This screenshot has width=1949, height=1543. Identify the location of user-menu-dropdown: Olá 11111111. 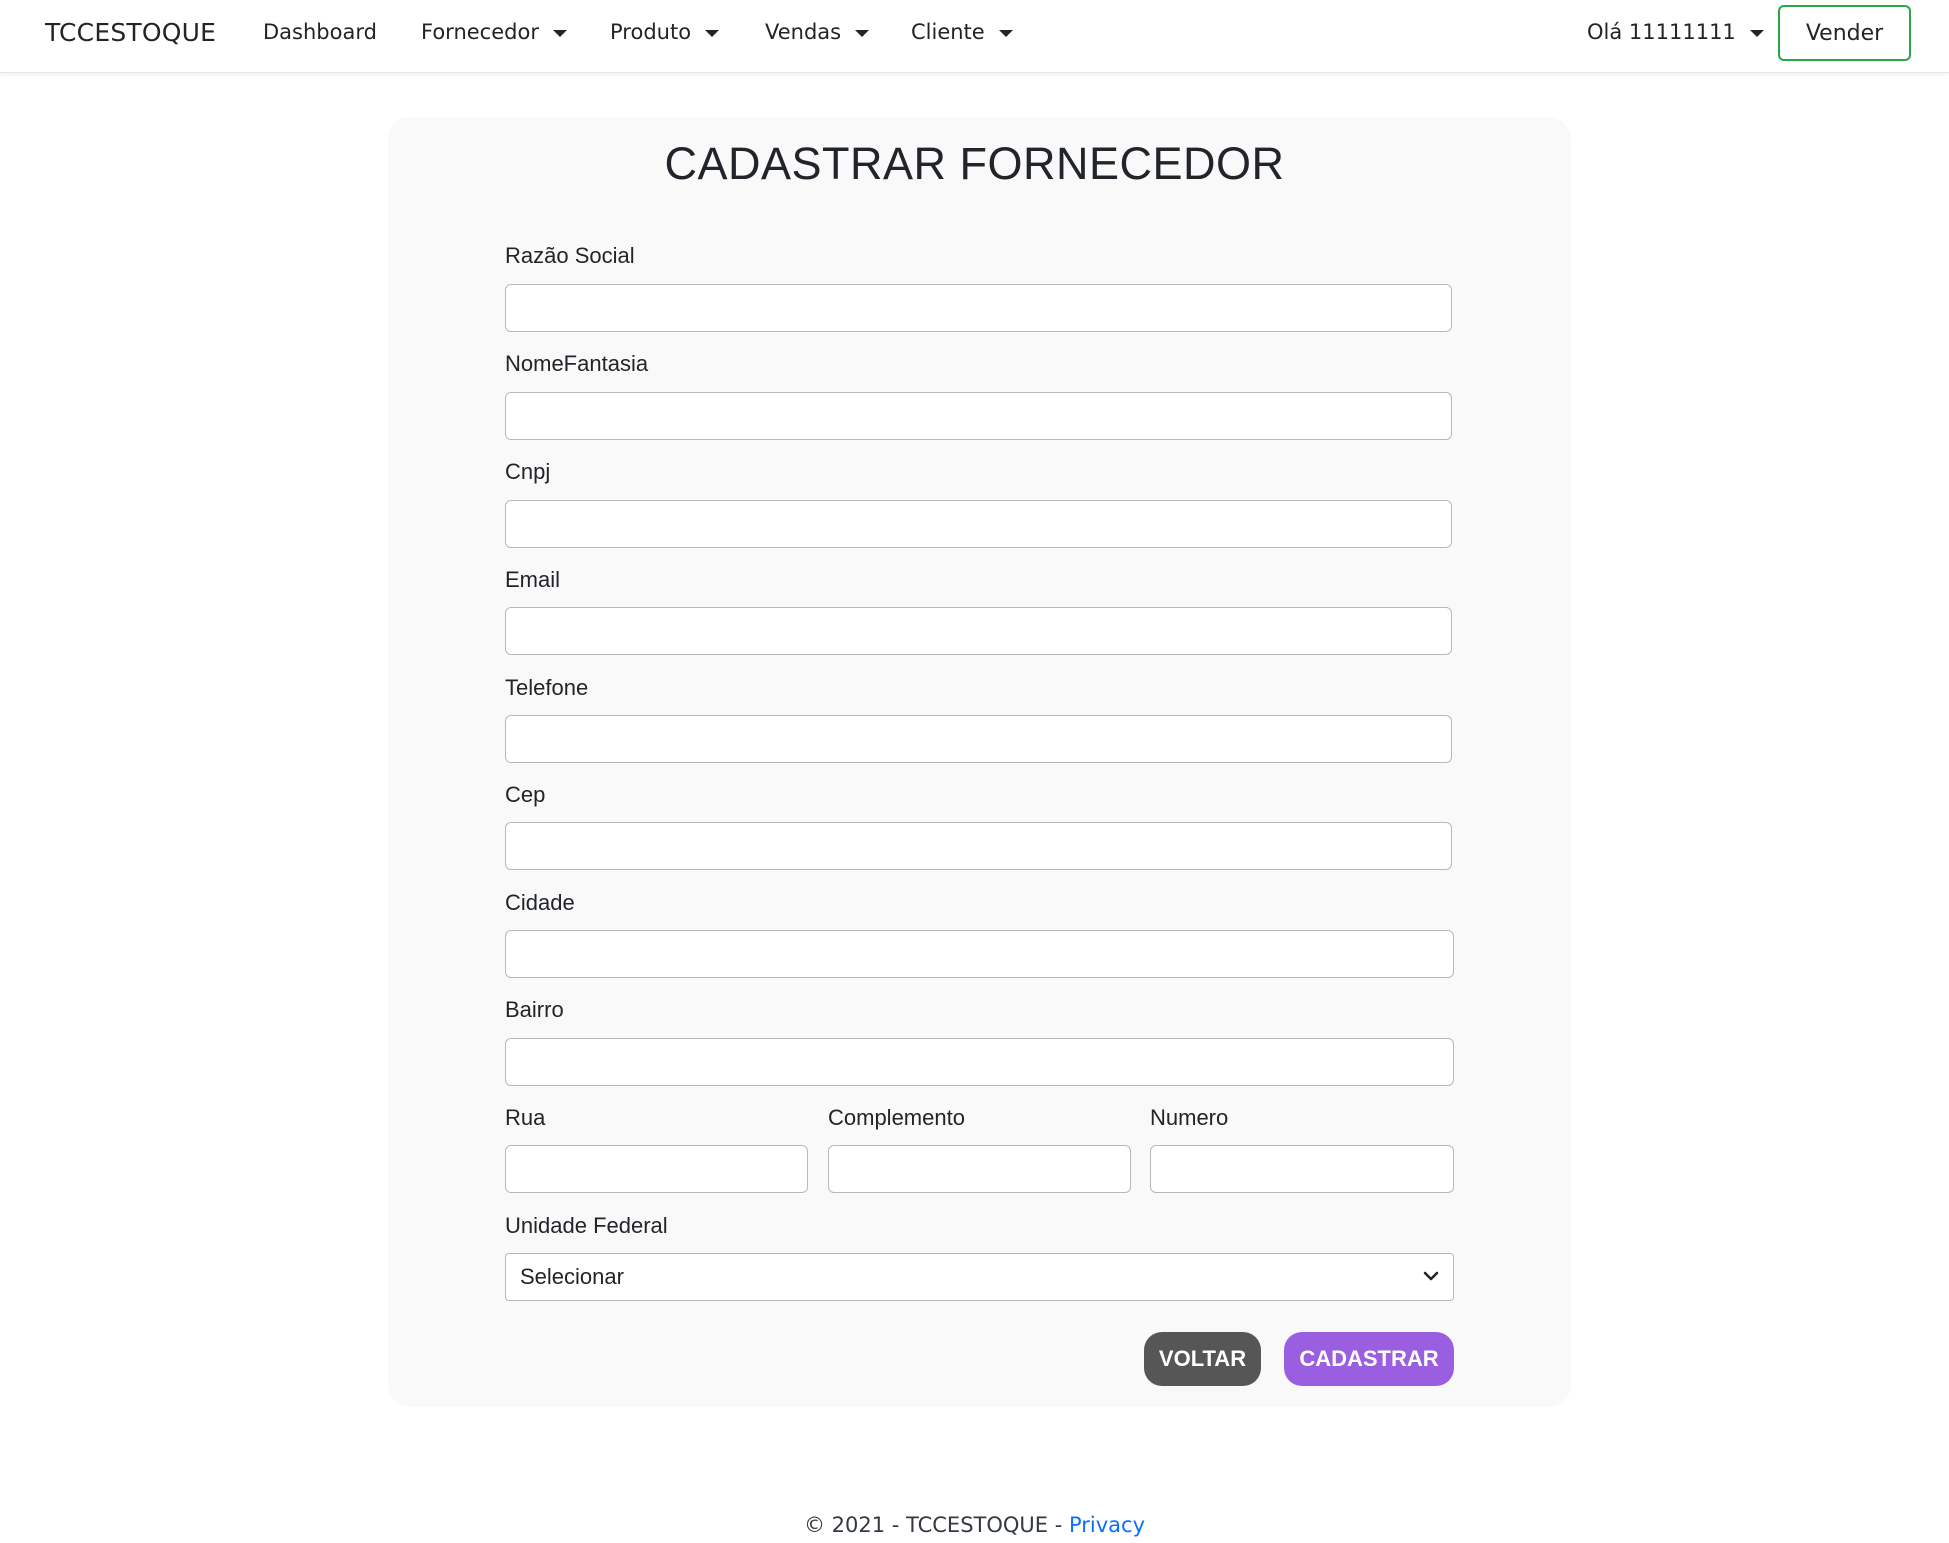
(1675, 32).